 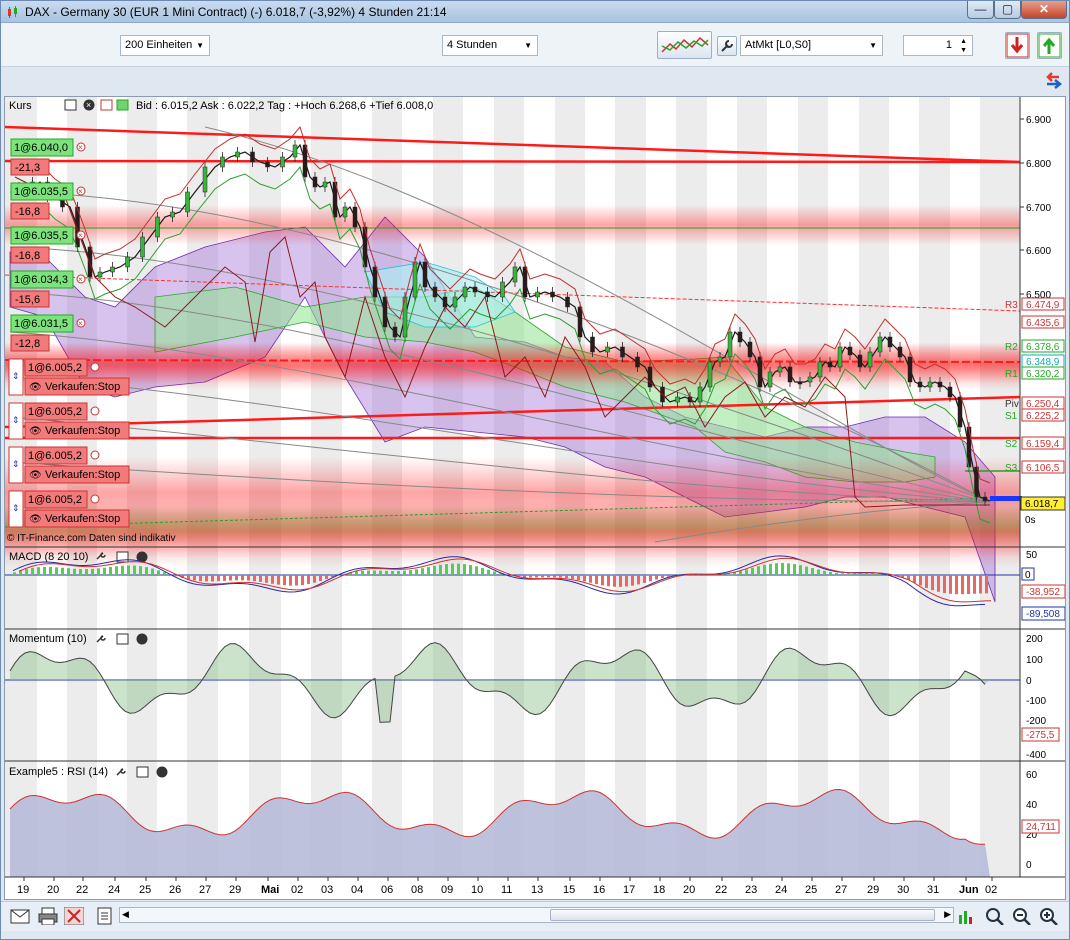 I want to click on sell-button, so click(x=1017, y=45).